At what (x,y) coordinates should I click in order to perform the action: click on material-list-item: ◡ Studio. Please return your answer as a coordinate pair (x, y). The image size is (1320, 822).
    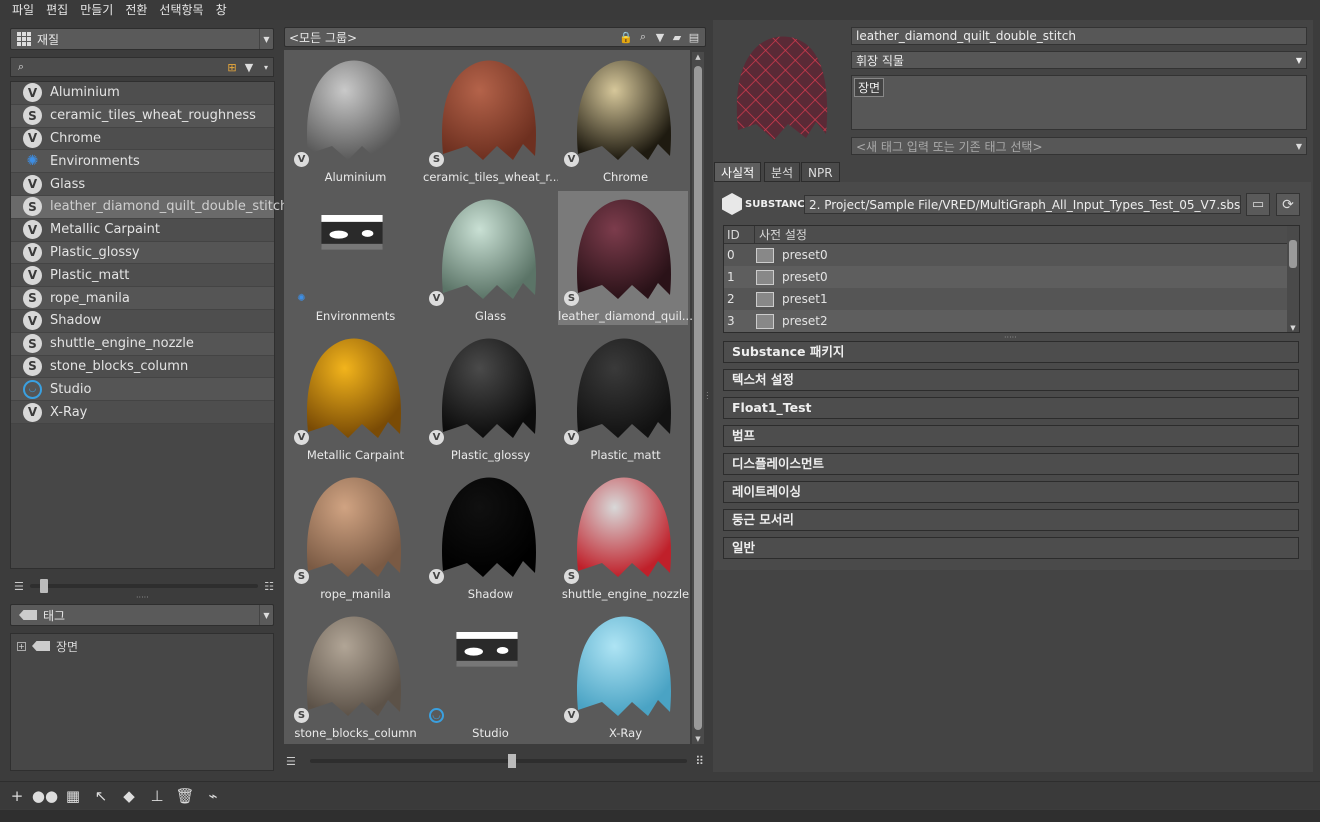
    Looking at the image, I should click on (142, 390).